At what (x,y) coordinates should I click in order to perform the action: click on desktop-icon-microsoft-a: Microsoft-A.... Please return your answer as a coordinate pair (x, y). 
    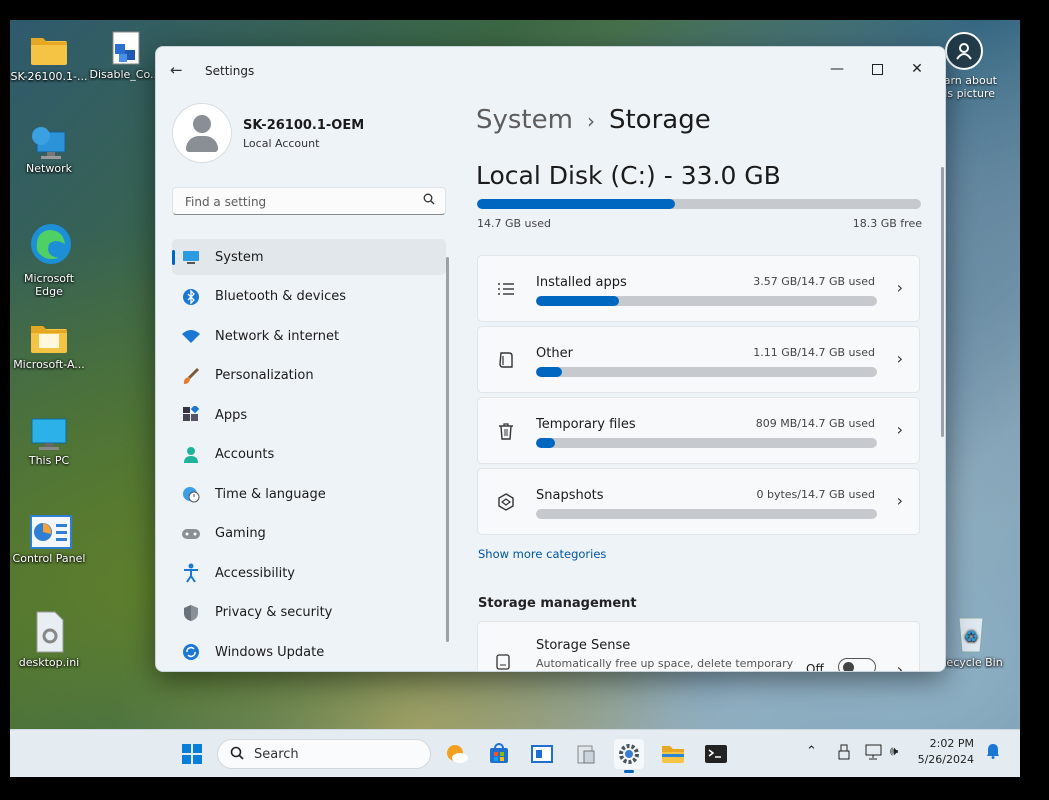
    Looking at the image, I should click on (49, 345).